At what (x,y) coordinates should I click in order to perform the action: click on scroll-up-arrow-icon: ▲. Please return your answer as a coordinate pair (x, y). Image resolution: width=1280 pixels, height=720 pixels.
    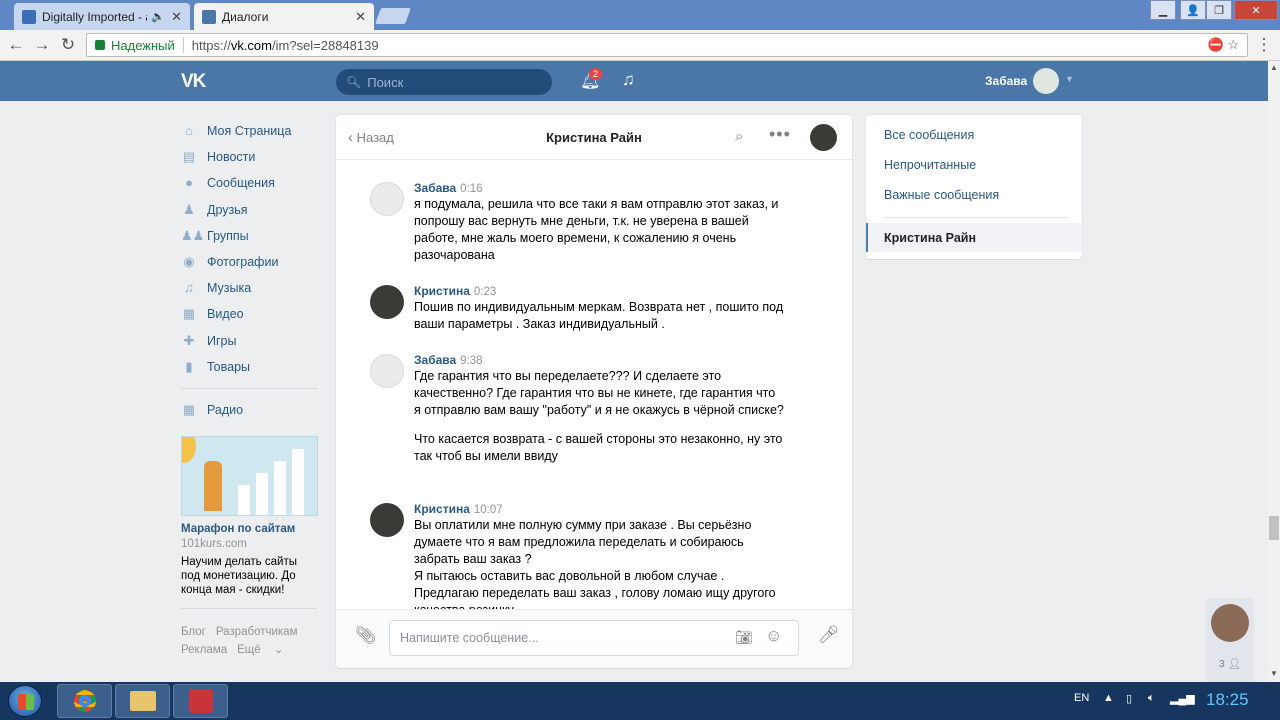
    Looking at the image, I should click on (1274, 67).